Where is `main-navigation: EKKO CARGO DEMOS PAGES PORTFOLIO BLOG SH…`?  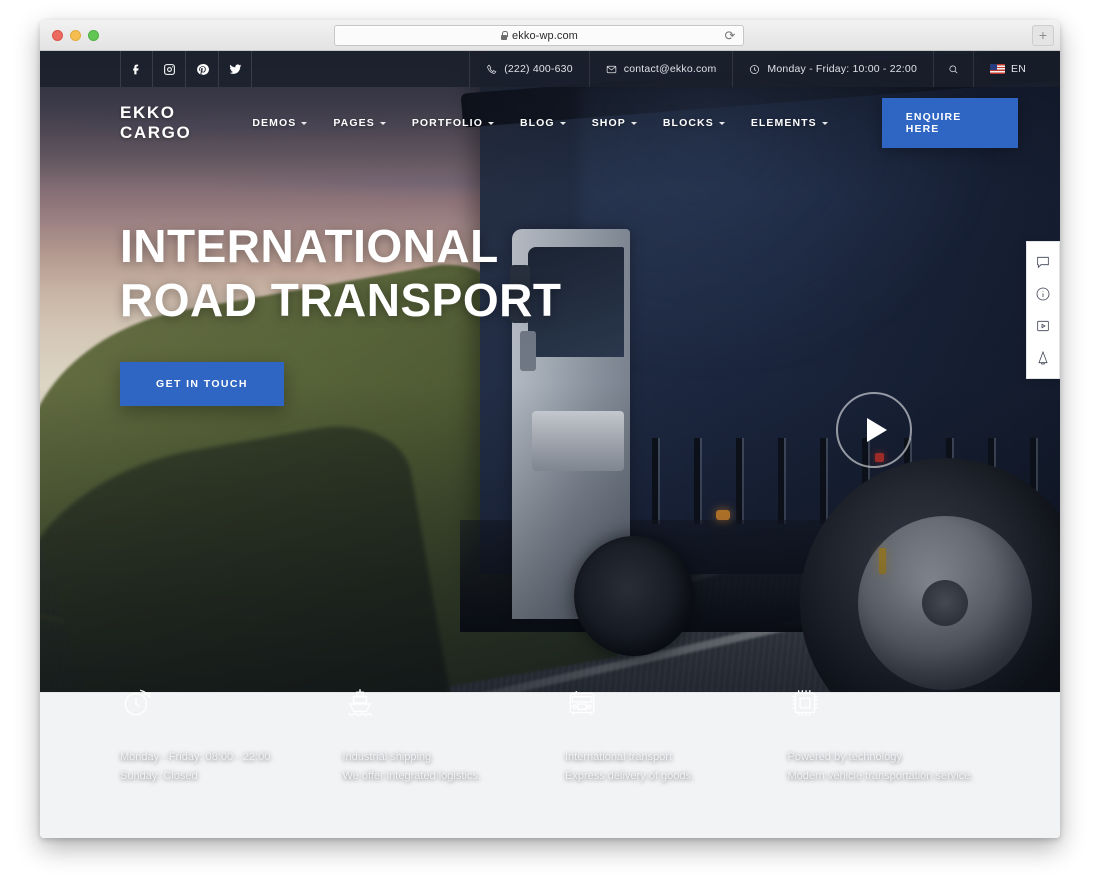
main-navigation: EKKO CARGO DEMOS PAGES PORTFOLIO BLOG SH… is located at coordinates (550, 123).